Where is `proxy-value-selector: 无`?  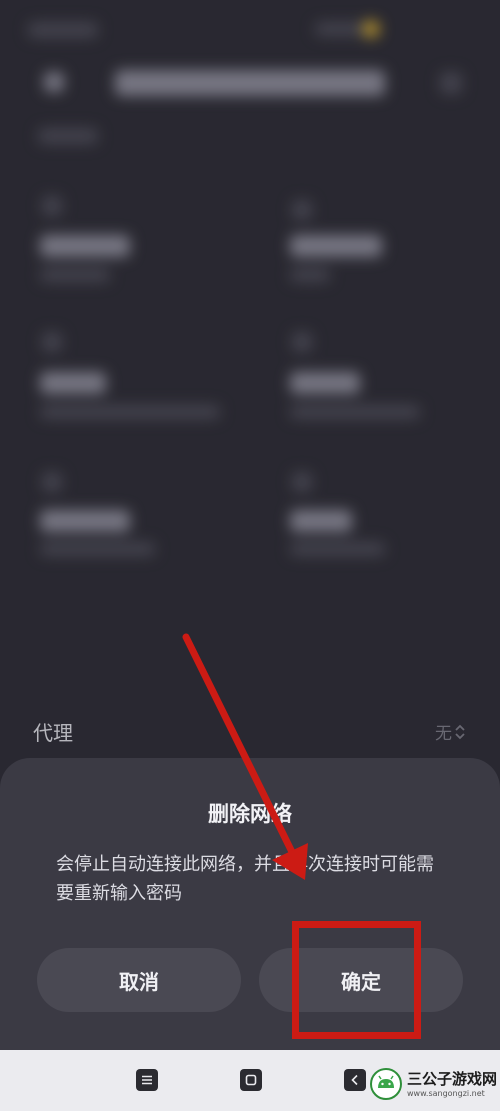
proxy-value-selector: 无 is located at coordinates (450, 731).